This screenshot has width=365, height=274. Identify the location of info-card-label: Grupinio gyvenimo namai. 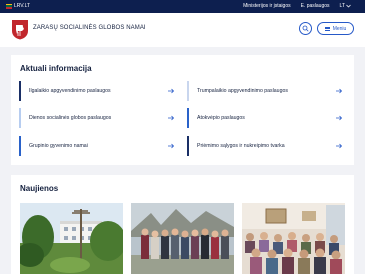
(58, 146).